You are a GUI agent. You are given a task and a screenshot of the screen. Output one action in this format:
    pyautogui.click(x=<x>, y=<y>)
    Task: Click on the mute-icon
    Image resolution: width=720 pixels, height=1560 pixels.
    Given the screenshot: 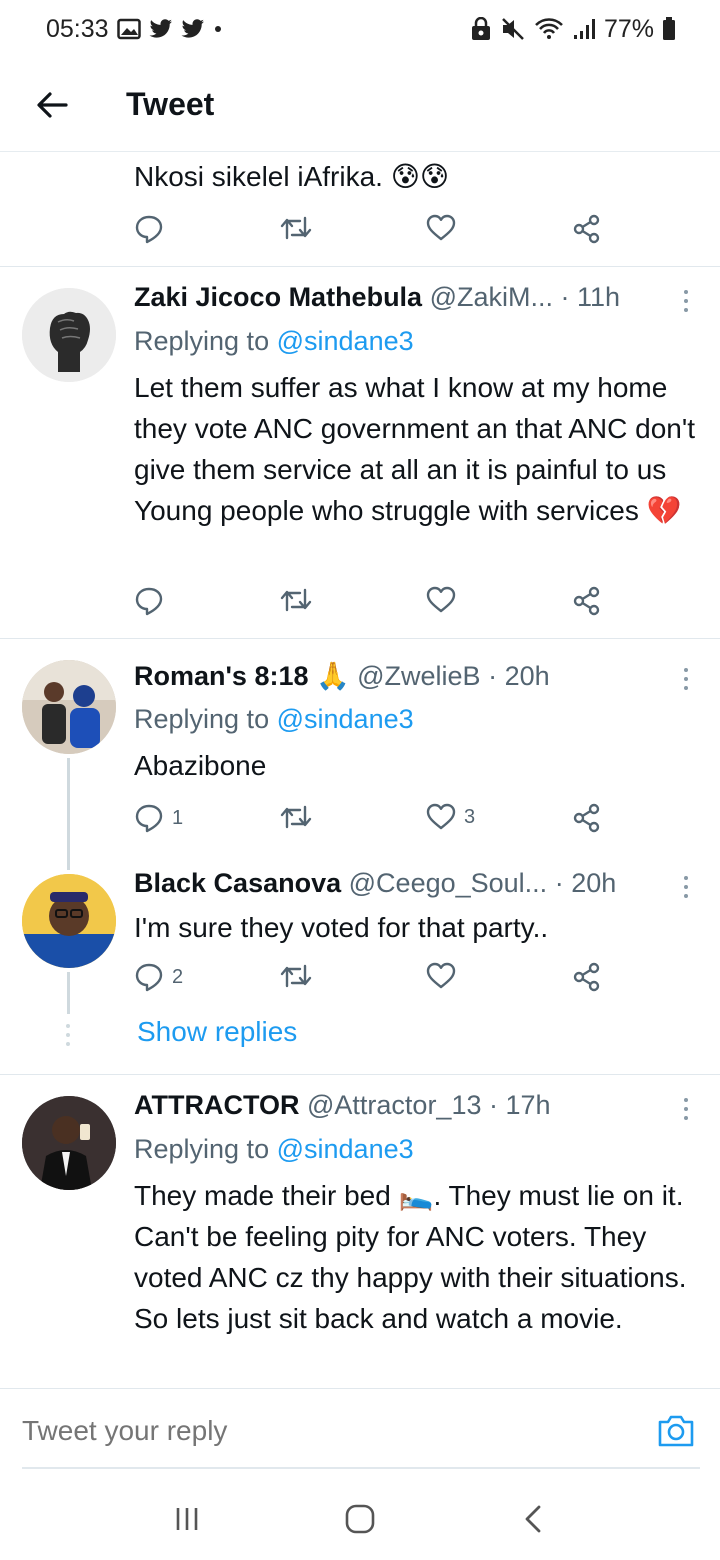 What is the action you would take?
    pyautogui.click(x=513, y=29)
    